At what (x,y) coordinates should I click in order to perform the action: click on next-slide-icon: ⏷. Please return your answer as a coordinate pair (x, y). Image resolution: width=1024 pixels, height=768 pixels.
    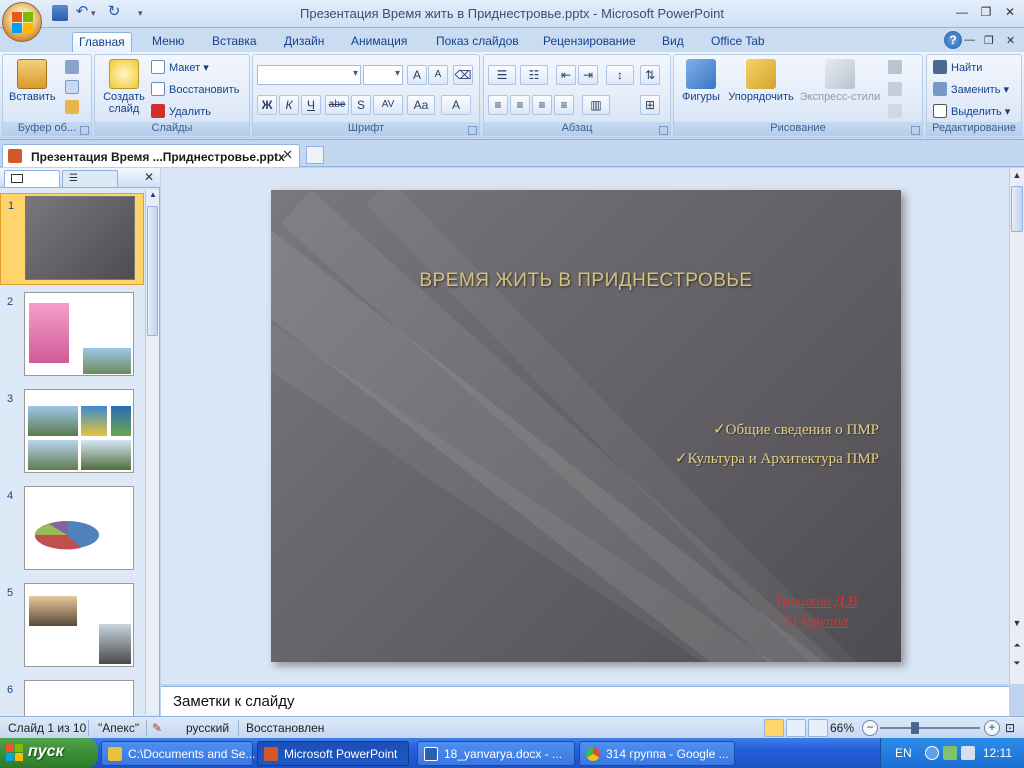
    Looking at the image, I should click on (1017, 664).